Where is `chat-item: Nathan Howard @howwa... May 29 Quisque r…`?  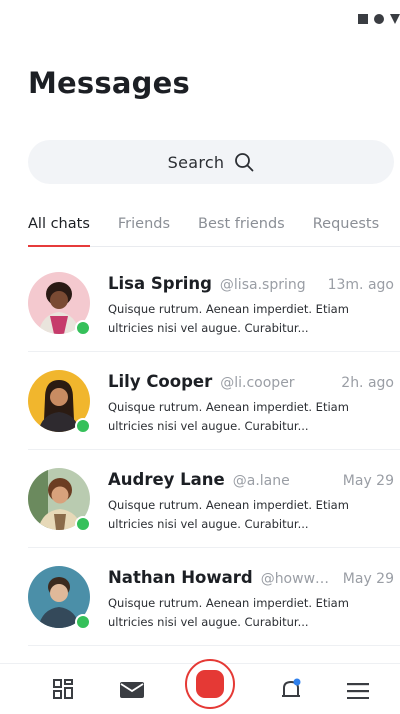 chat-item: Nathan Howard @howwa... May 29 Quisque r… is located at coordinates (214, 597).